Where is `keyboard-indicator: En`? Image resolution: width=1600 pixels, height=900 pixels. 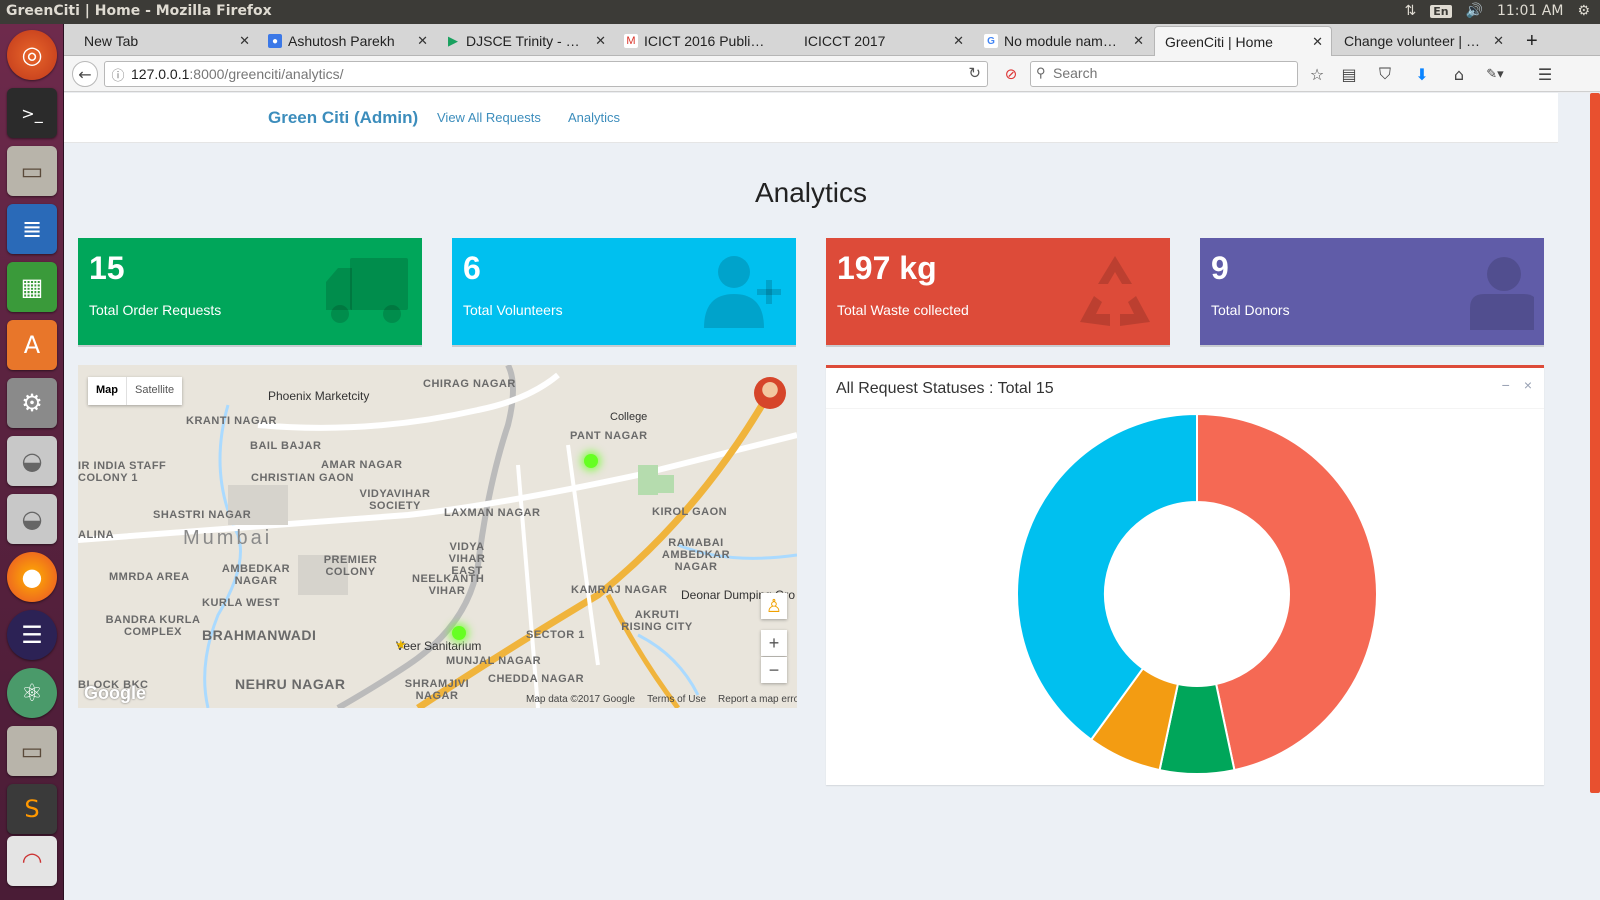 keyboard-indicator: En is located at coordinates (1441, 11).